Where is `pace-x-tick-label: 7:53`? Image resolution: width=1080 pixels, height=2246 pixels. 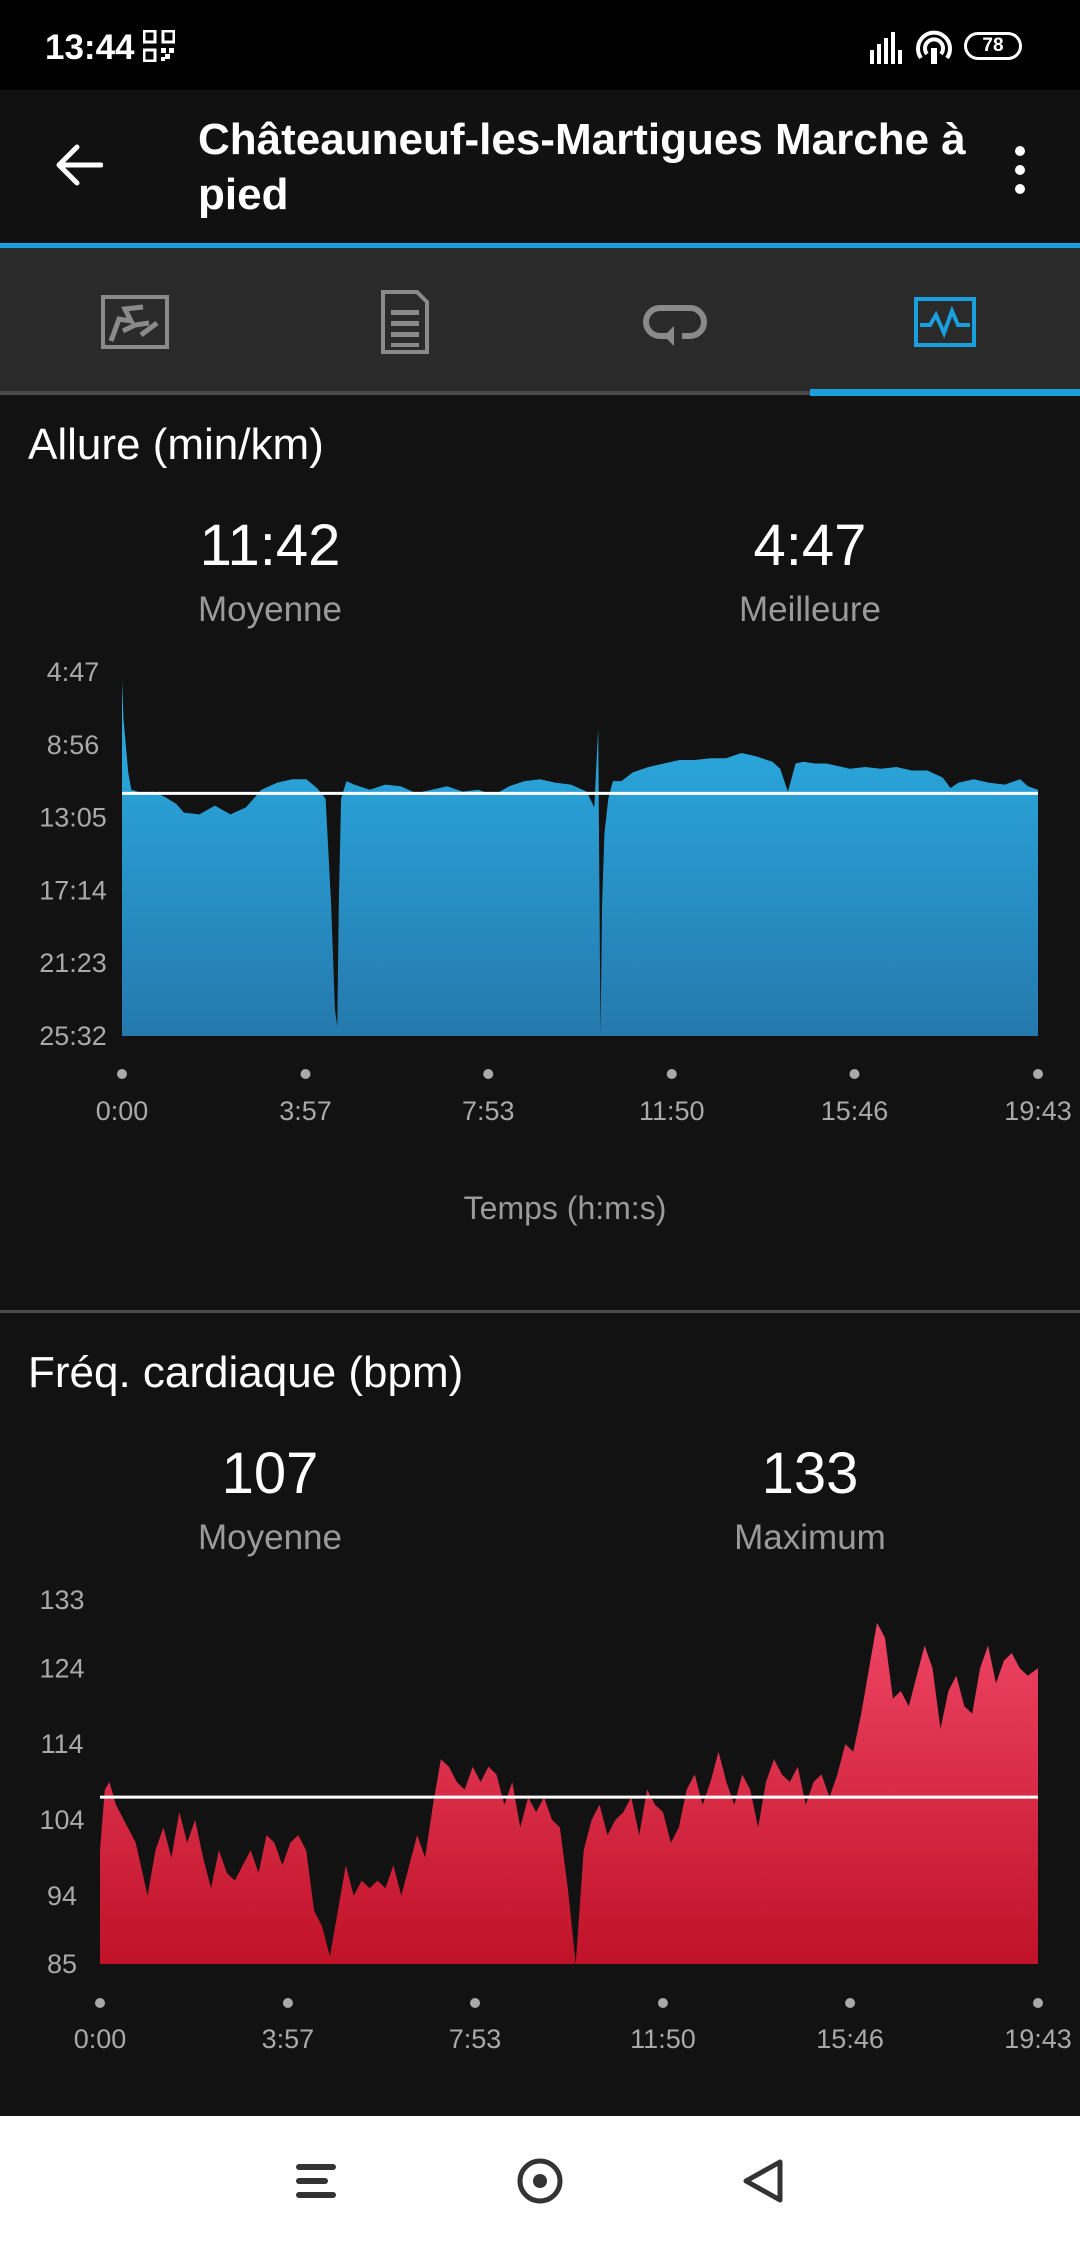 pace-x-tick-label: 7:53 is located at coordinates (488, 1111).